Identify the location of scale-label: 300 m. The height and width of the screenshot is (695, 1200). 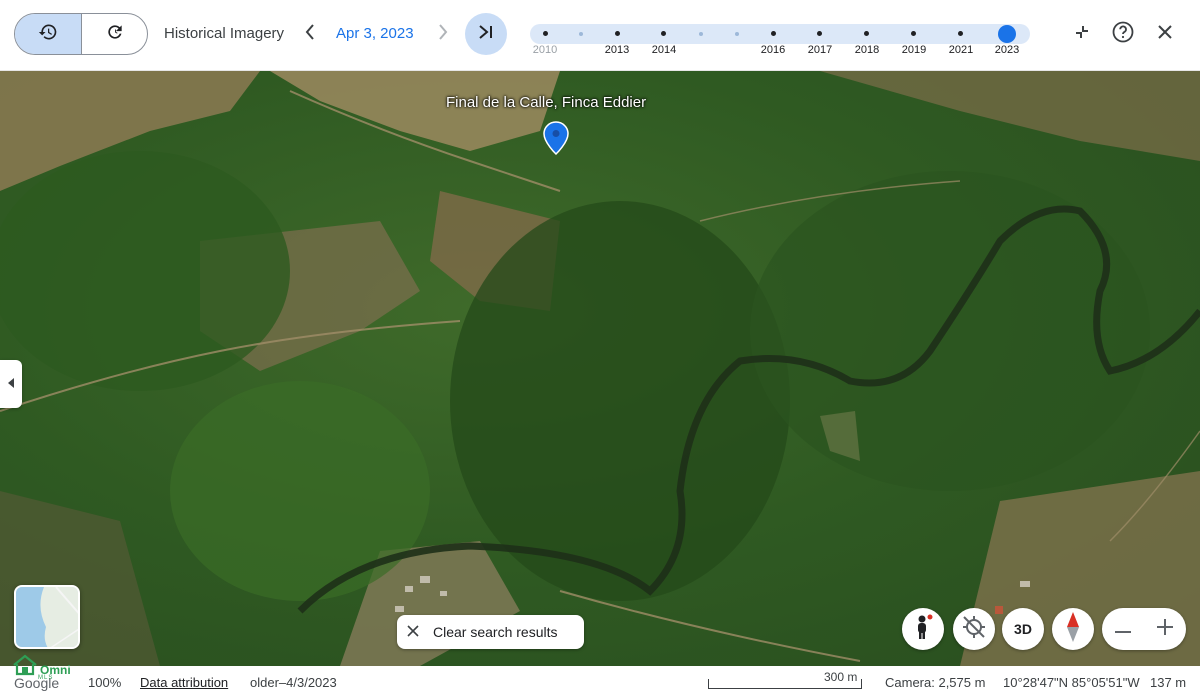
(841, 677).